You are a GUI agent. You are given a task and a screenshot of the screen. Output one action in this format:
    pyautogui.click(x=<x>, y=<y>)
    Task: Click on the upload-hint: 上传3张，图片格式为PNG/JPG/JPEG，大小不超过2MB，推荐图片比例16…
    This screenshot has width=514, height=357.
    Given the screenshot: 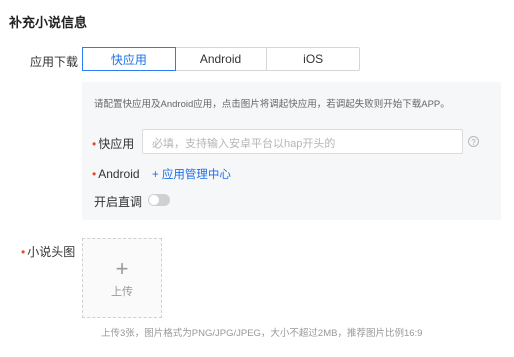 What is the action you would take?
    pyautogui.click(x=262, y=333)
    